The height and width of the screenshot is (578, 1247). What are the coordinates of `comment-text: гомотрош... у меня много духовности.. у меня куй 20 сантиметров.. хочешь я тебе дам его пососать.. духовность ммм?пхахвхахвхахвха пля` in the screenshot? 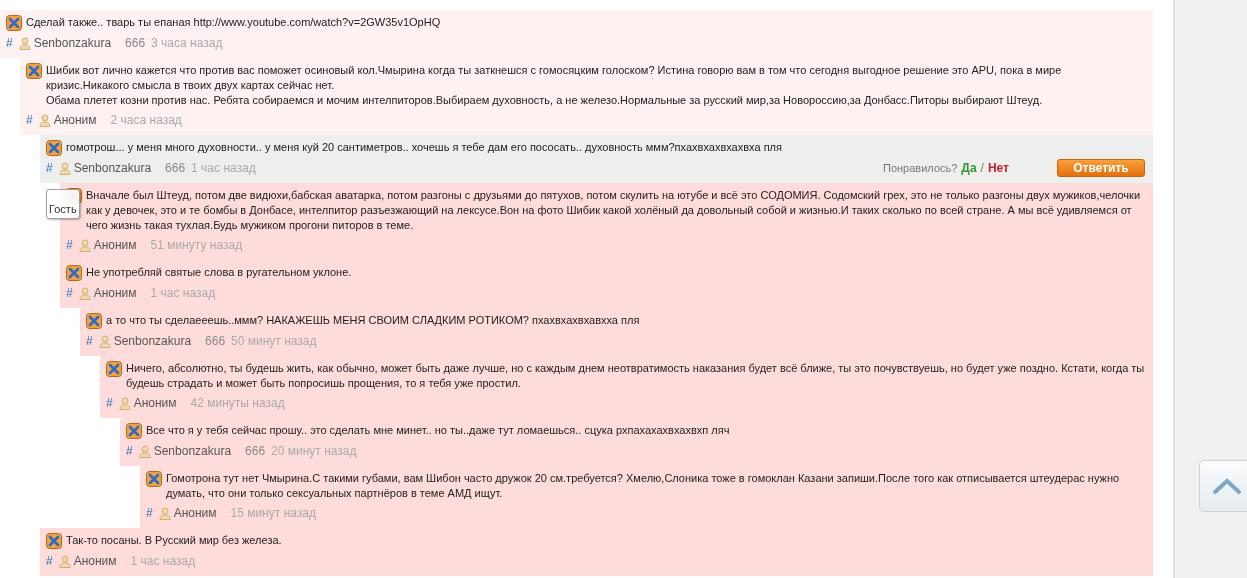 It's located at (424, 147).